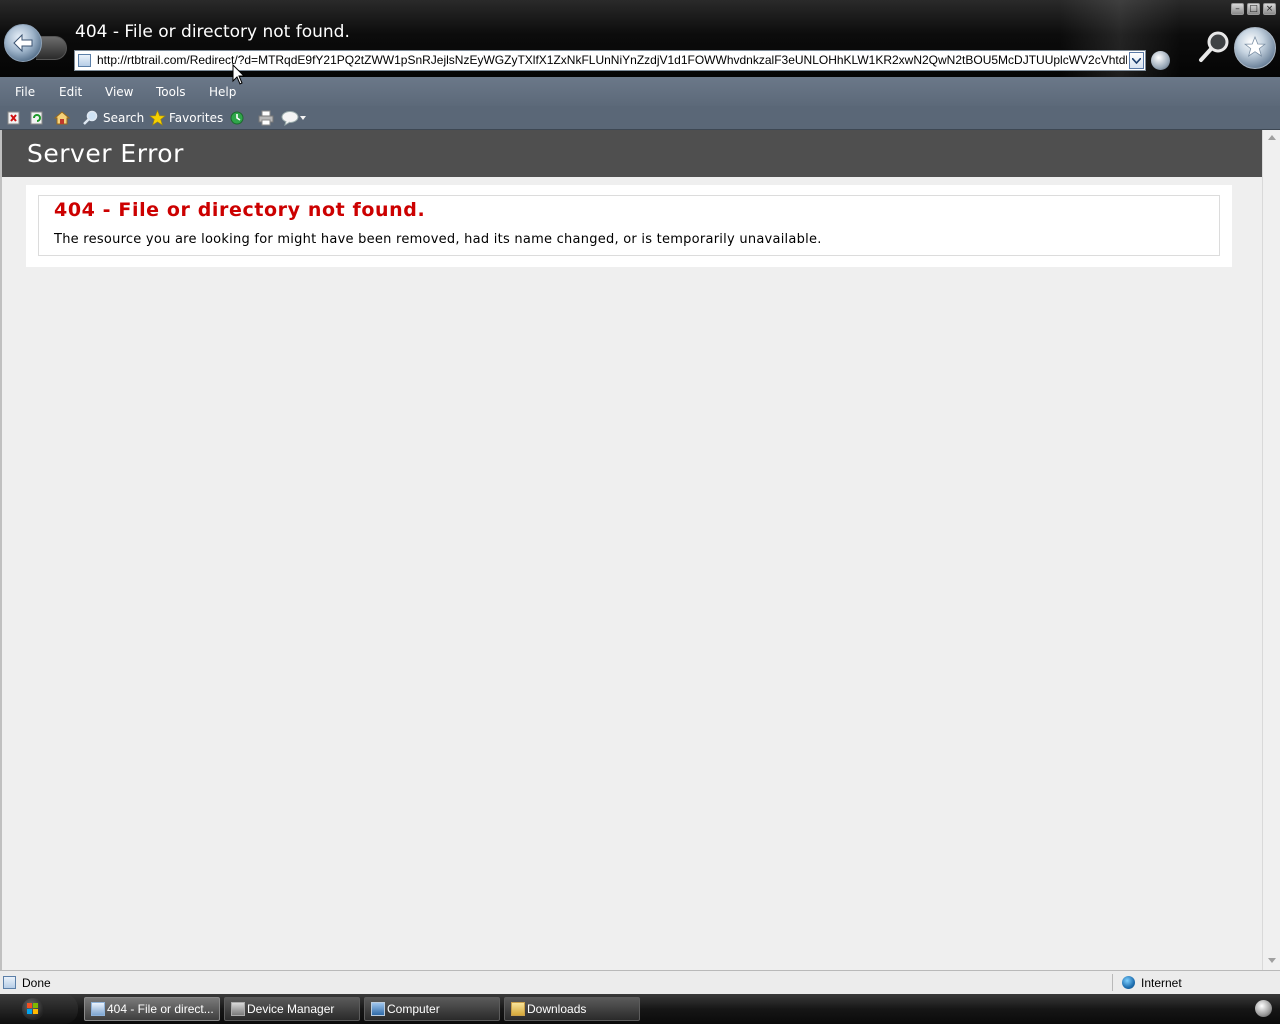 This screenshot has height=1024, width=1280. What do you see at coordinates (640, 982) in the screenshot?
I see `status-bar: Done Internet` at bounding box center [640, 982].